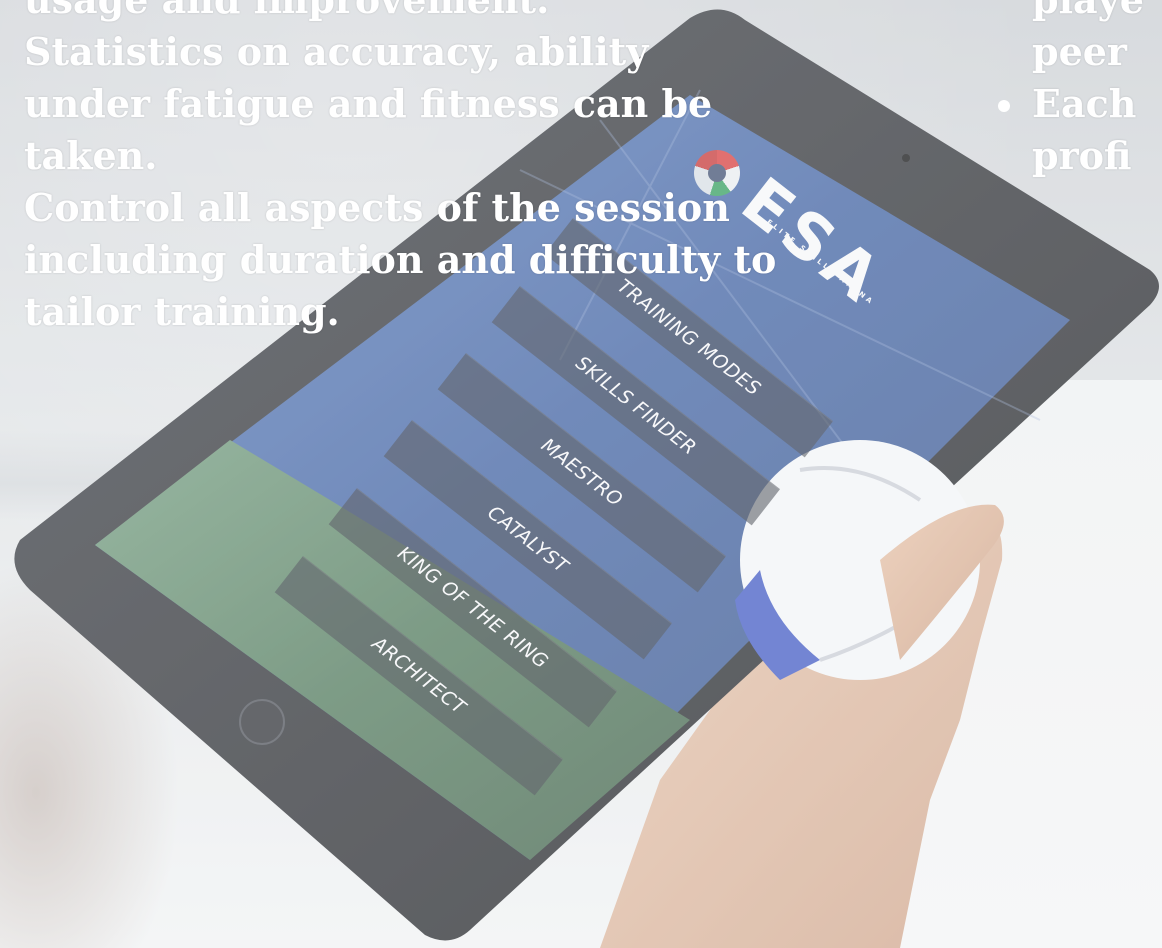  Describe the element at coordinates (444, 13) in the screenshot. I see `left-text-line: usage and improvement.` at that location.